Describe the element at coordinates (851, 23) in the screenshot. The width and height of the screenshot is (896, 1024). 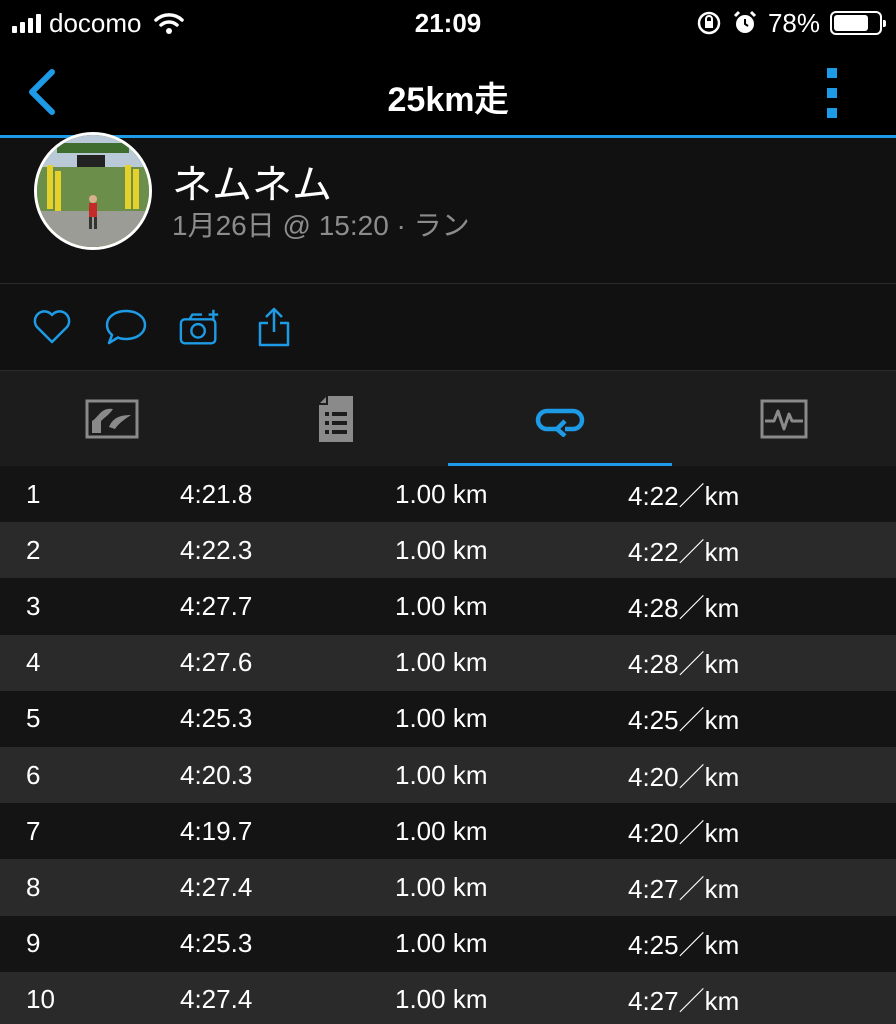
I see `battery-fill` at that location.